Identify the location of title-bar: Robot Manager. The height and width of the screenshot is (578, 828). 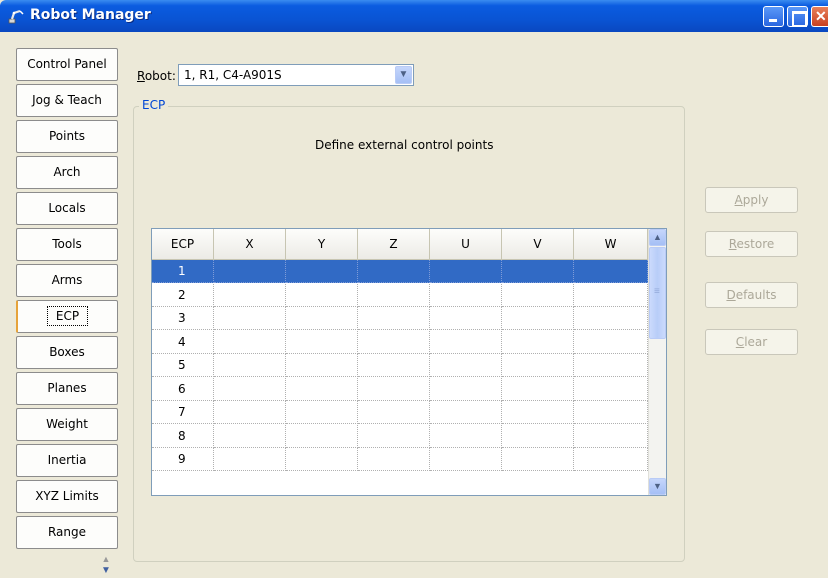
(414, 16).